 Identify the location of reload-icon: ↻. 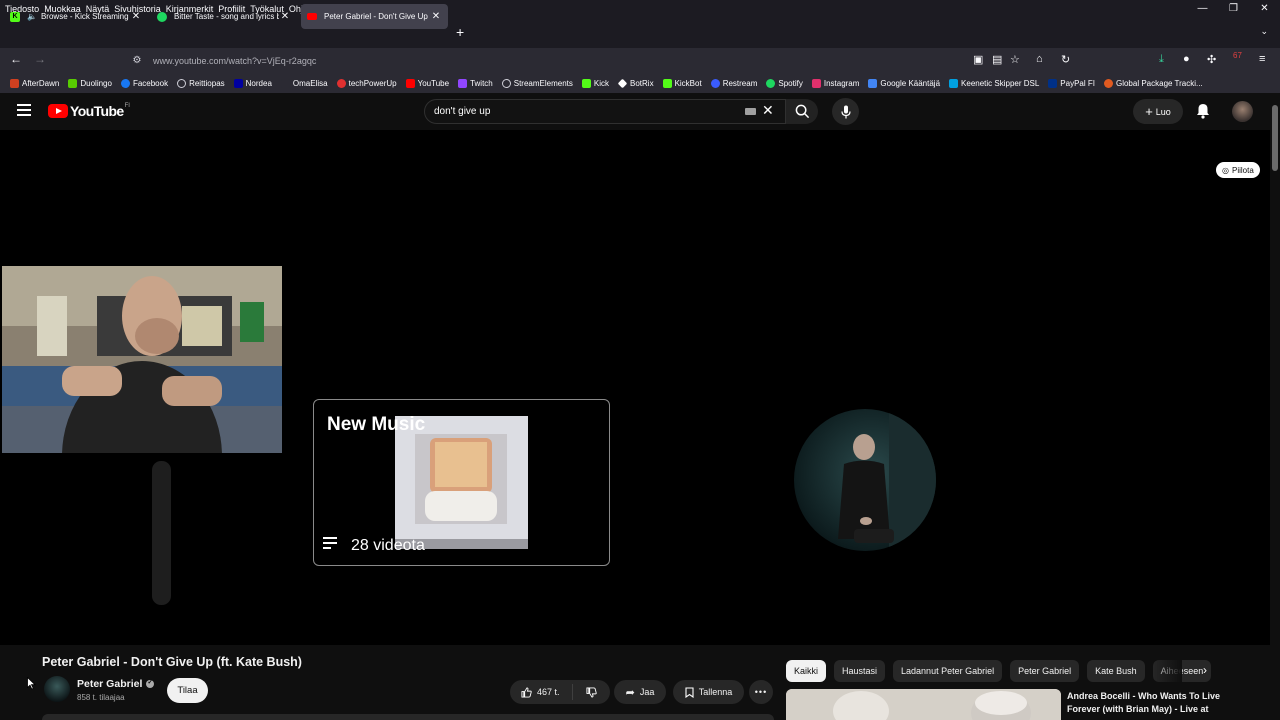
(1065, 59).